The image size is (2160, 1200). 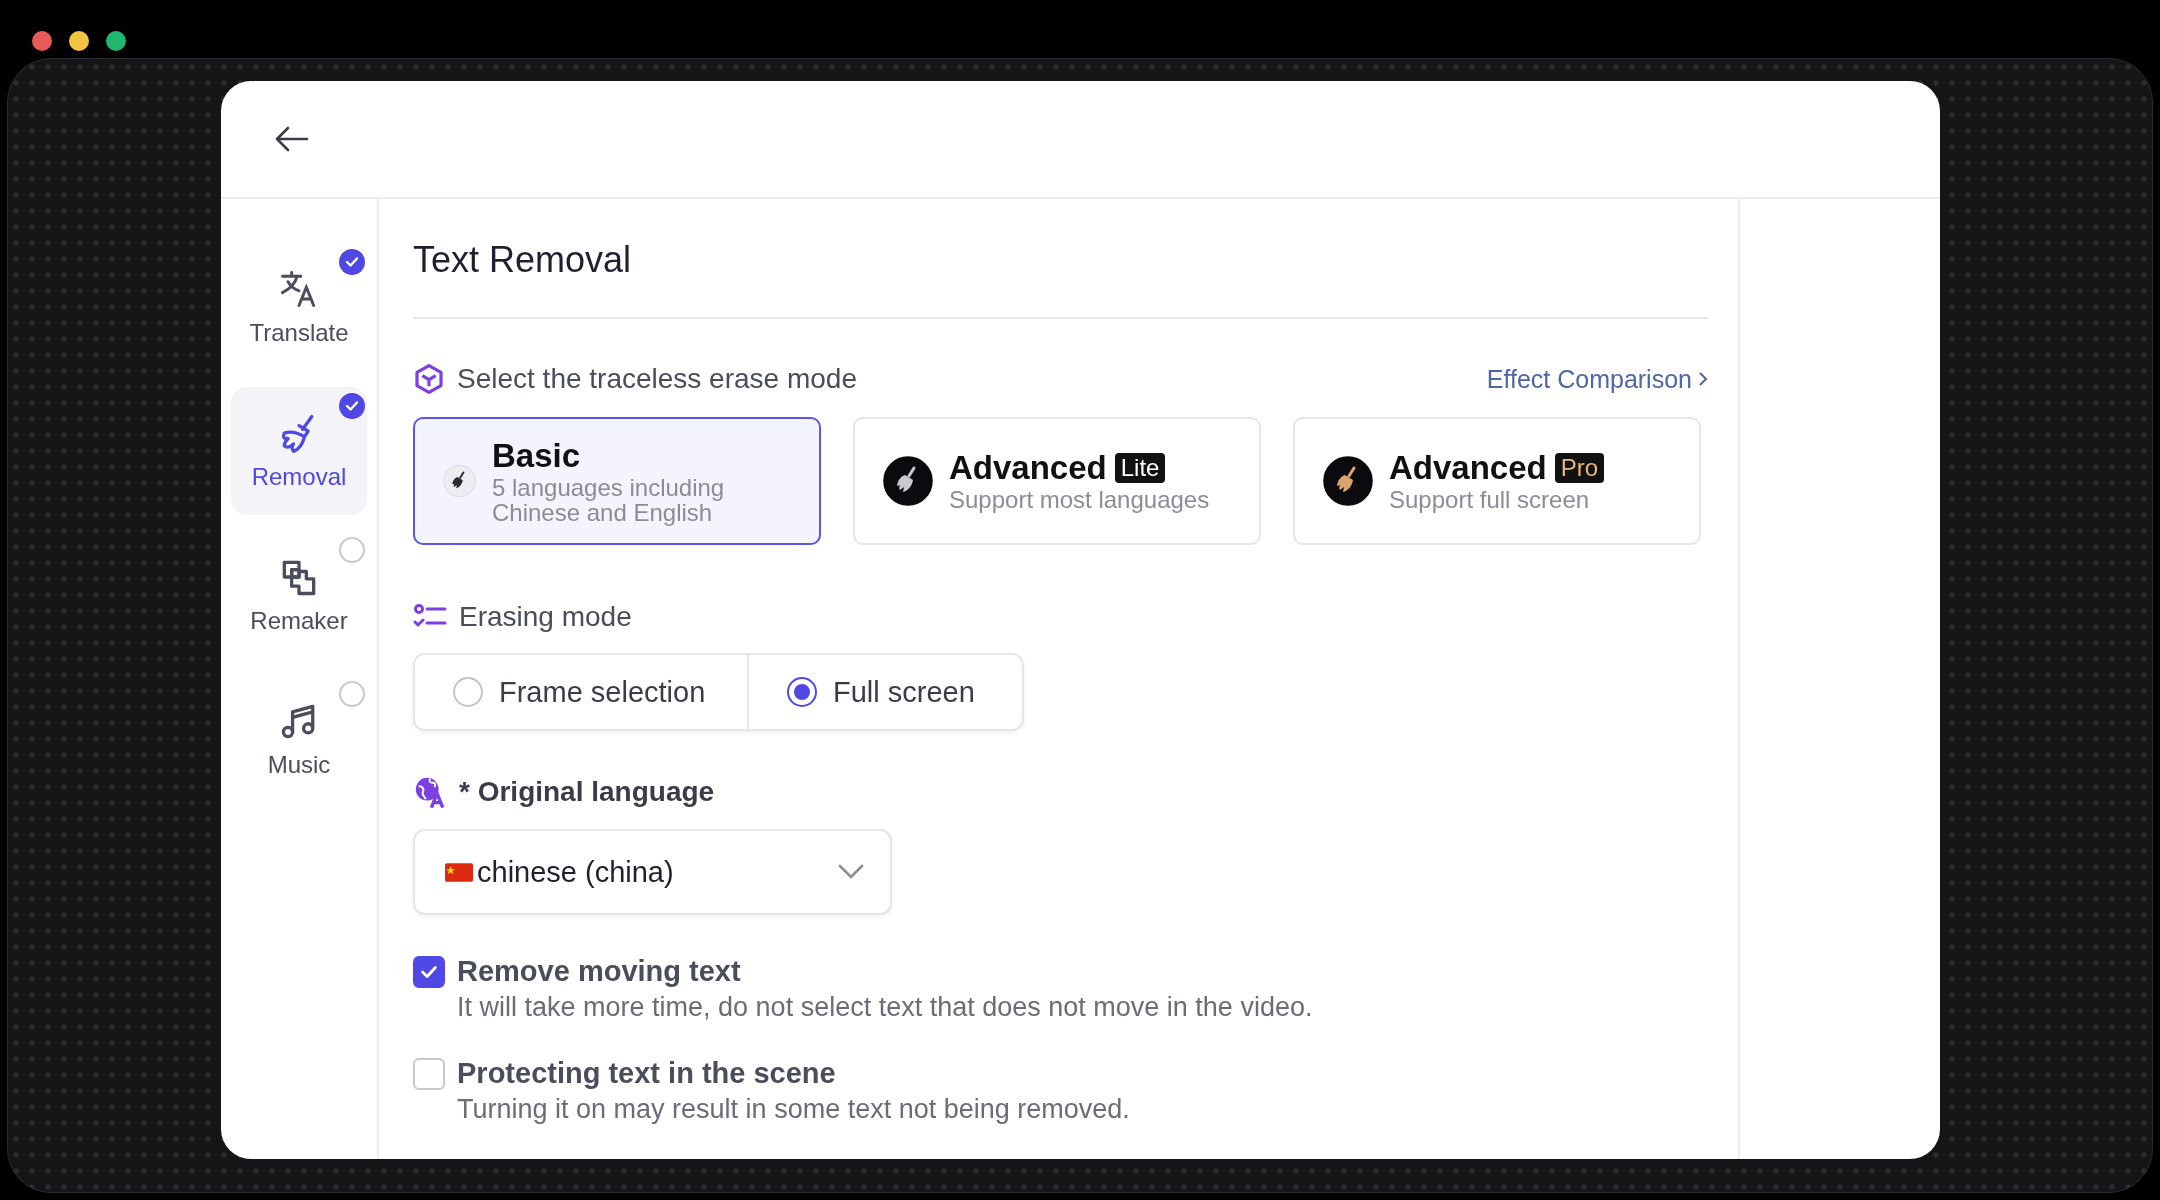 What do you see at coordinates (602, 692) in the screenshot?
I see `radio-label: Frame selection` at bounding box center [602, 692].